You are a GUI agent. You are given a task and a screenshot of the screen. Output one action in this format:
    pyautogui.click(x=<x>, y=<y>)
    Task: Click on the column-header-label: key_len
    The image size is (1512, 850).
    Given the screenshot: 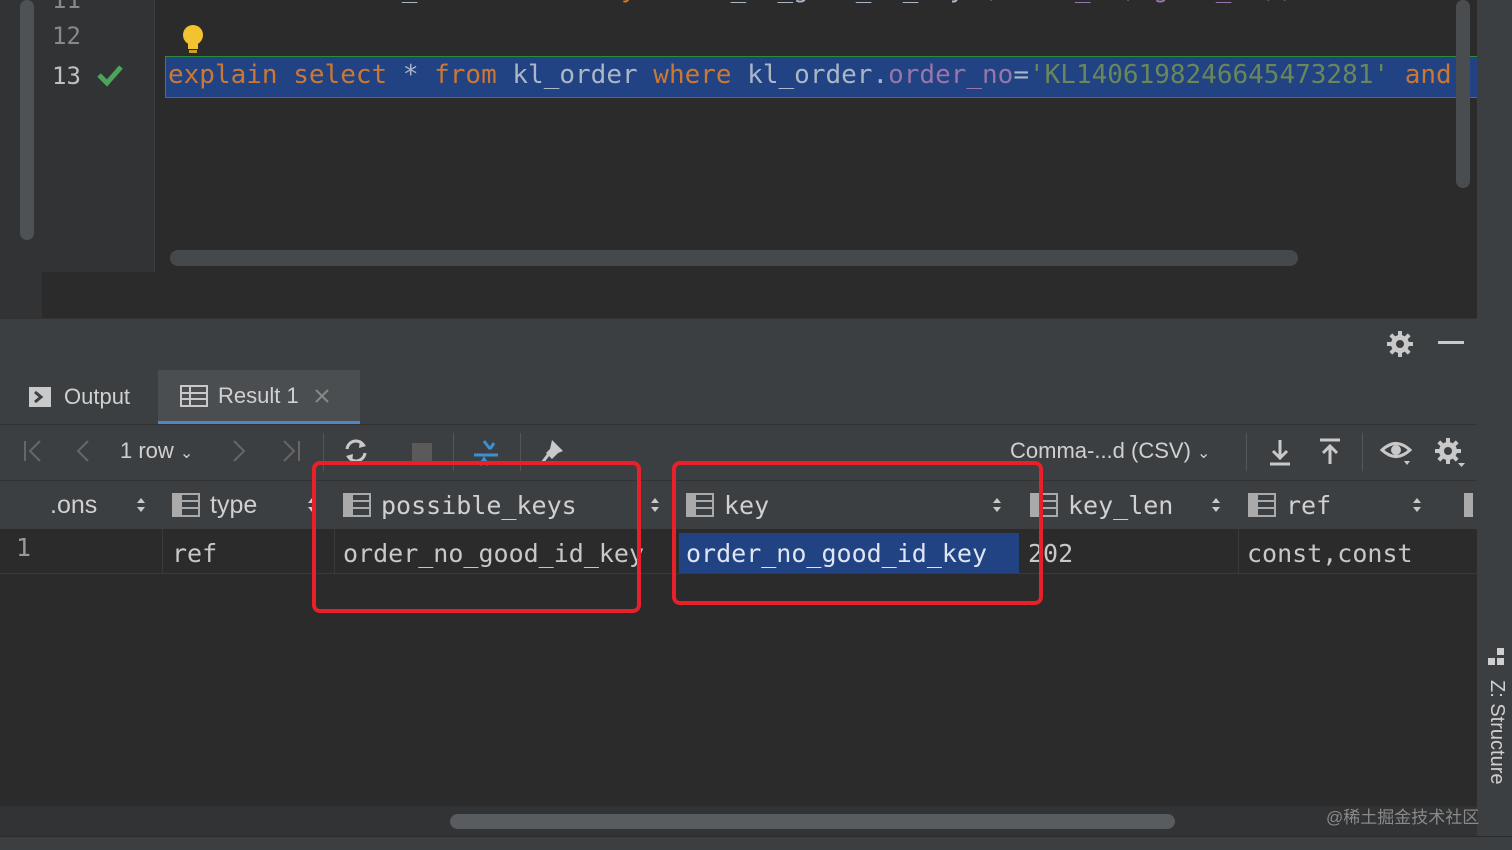 What is the action you would take?
    pyautogui.click(x=1121, y=505)
    